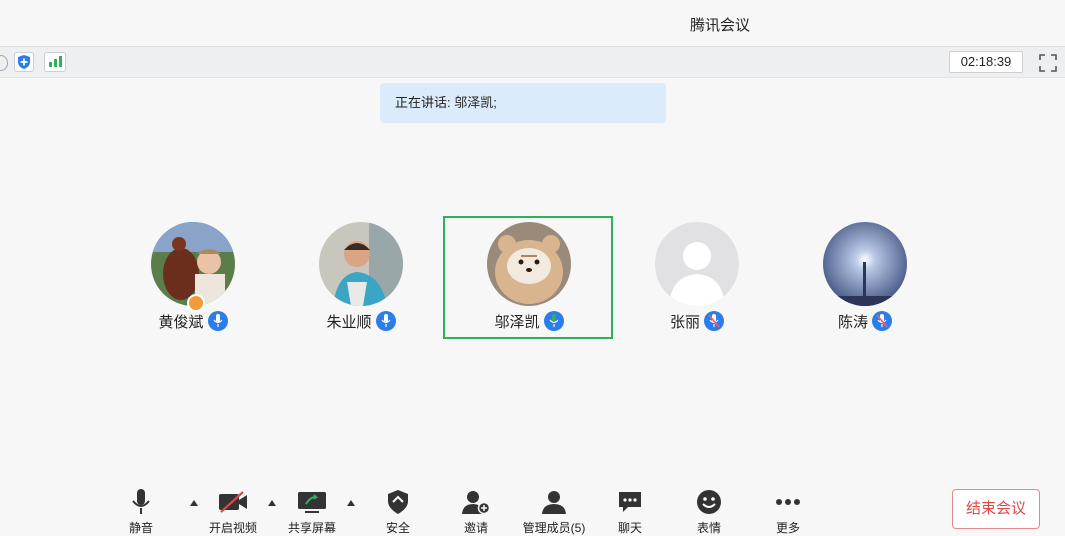  Describe the element at coordinates (398, 502) in the screenshot. I see `shield-icon` at that location.